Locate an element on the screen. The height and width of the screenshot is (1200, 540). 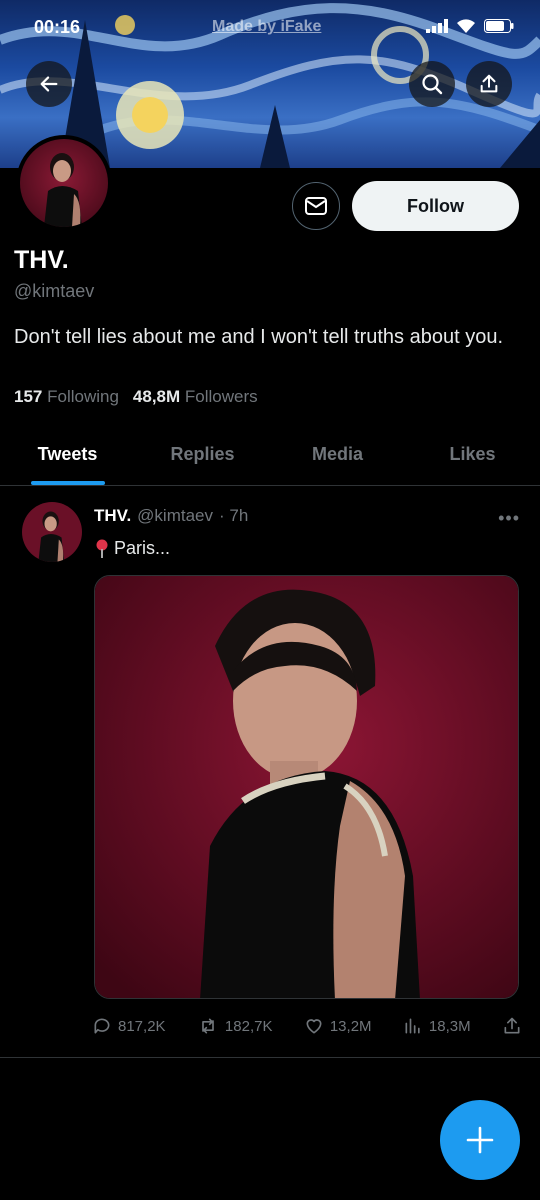
active-tab-indicator is located at coordinates (67, 483).